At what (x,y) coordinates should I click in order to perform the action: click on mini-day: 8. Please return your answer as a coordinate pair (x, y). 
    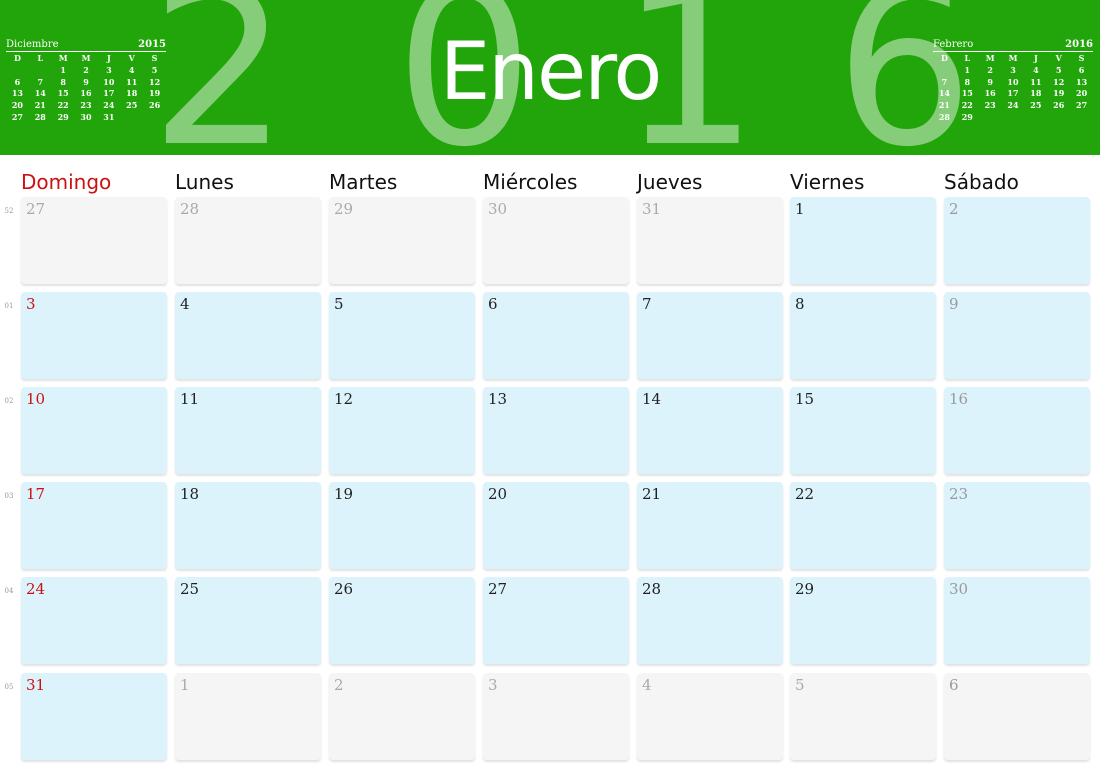
    Looking at the image, I should click on (967, 81).